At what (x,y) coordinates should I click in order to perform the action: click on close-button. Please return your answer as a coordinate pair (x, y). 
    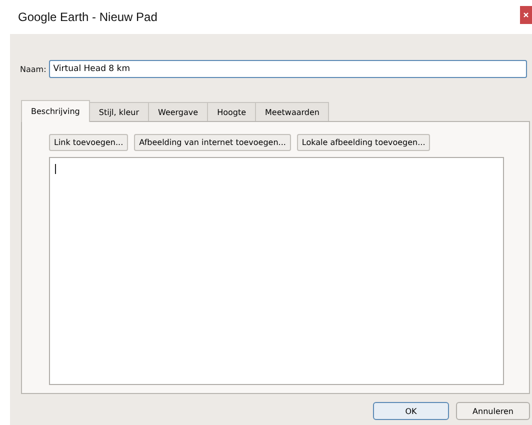
    Looking at the image, I should click on (526, 15).